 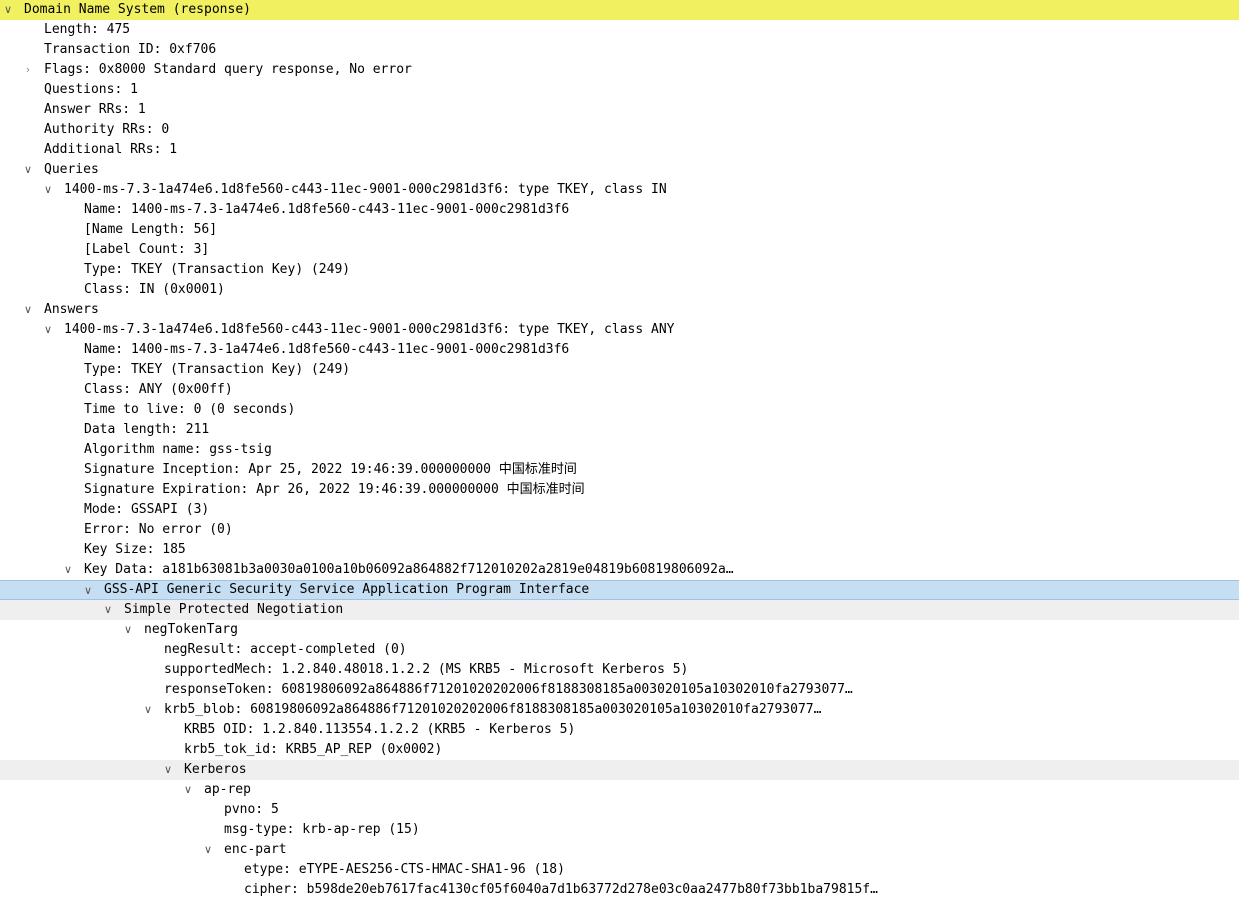 What do you see at coordinates (313, 749) in the screenshot?
I see `tree-row-label: krb5_tok_id: KRB5_AP_REP (0x0002)` at bounding box center [313, 749].